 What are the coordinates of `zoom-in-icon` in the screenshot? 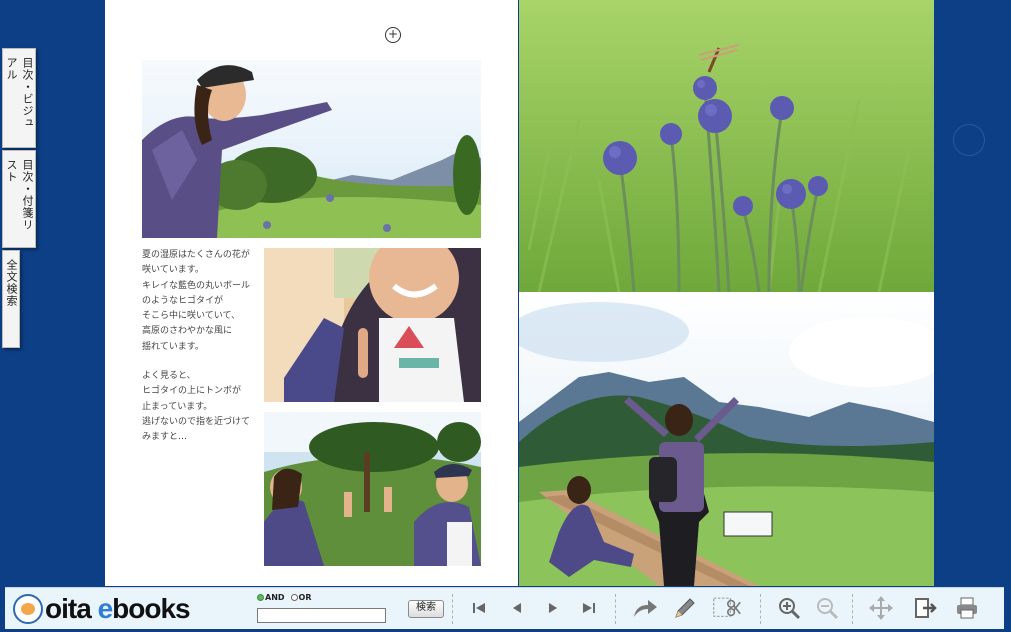 It's located at (789, 608).